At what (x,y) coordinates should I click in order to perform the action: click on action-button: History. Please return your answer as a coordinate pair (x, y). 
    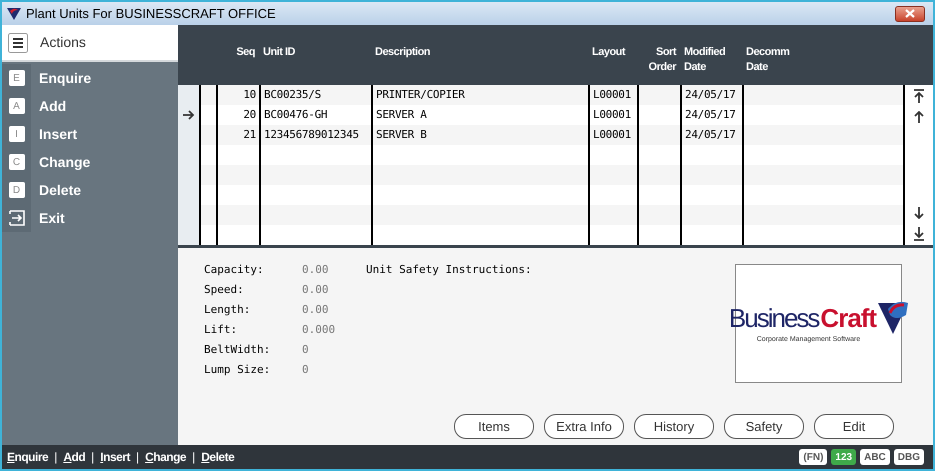
    Looking at the image, I should click on (674, 426).